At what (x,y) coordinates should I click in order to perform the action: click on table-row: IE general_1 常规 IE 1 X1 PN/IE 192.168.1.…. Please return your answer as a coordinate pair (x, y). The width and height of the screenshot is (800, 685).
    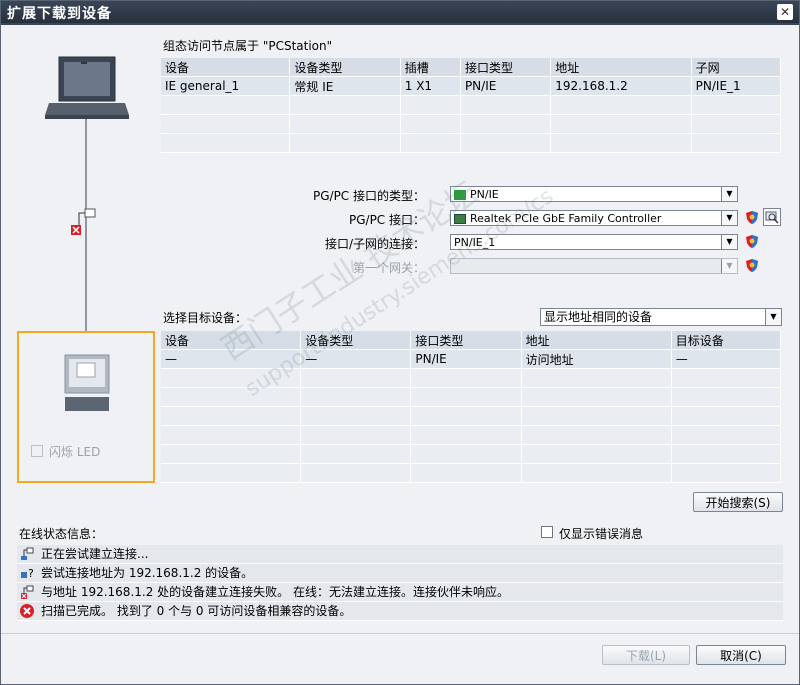
    Looking at the image, I should click on (471, 86).